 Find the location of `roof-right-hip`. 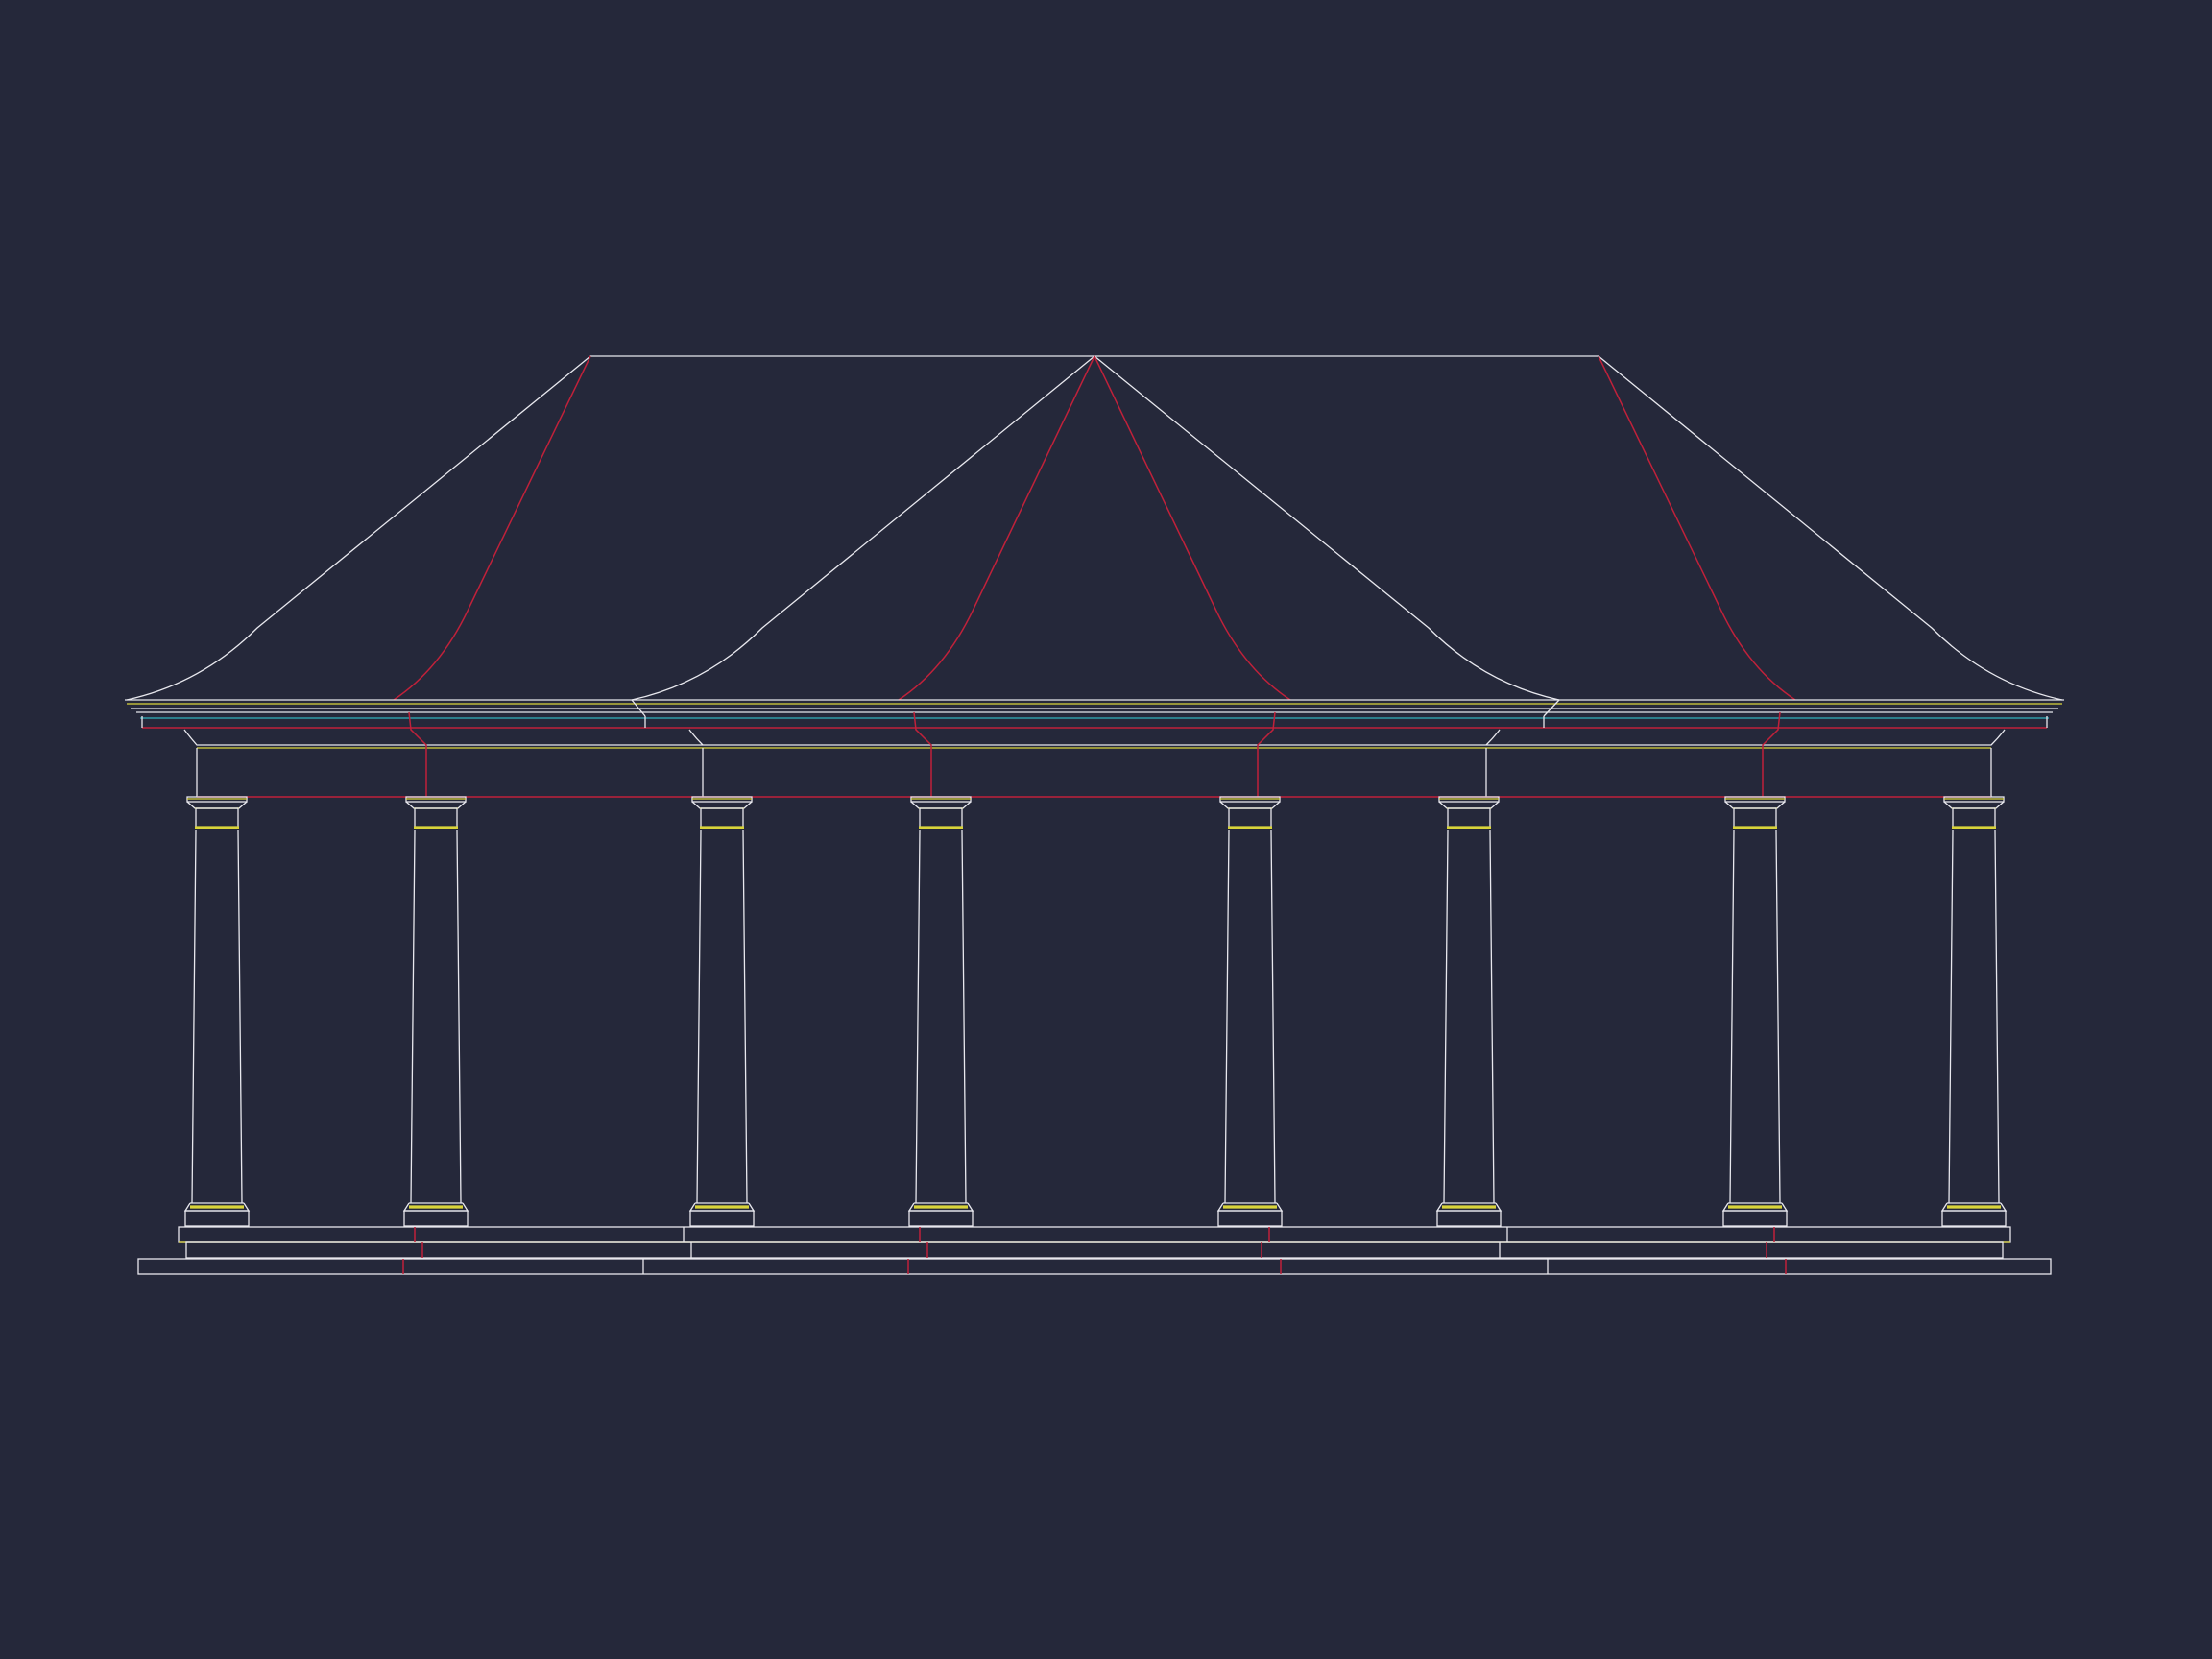

roof-right-hip is located at coordinates (1831, 528).